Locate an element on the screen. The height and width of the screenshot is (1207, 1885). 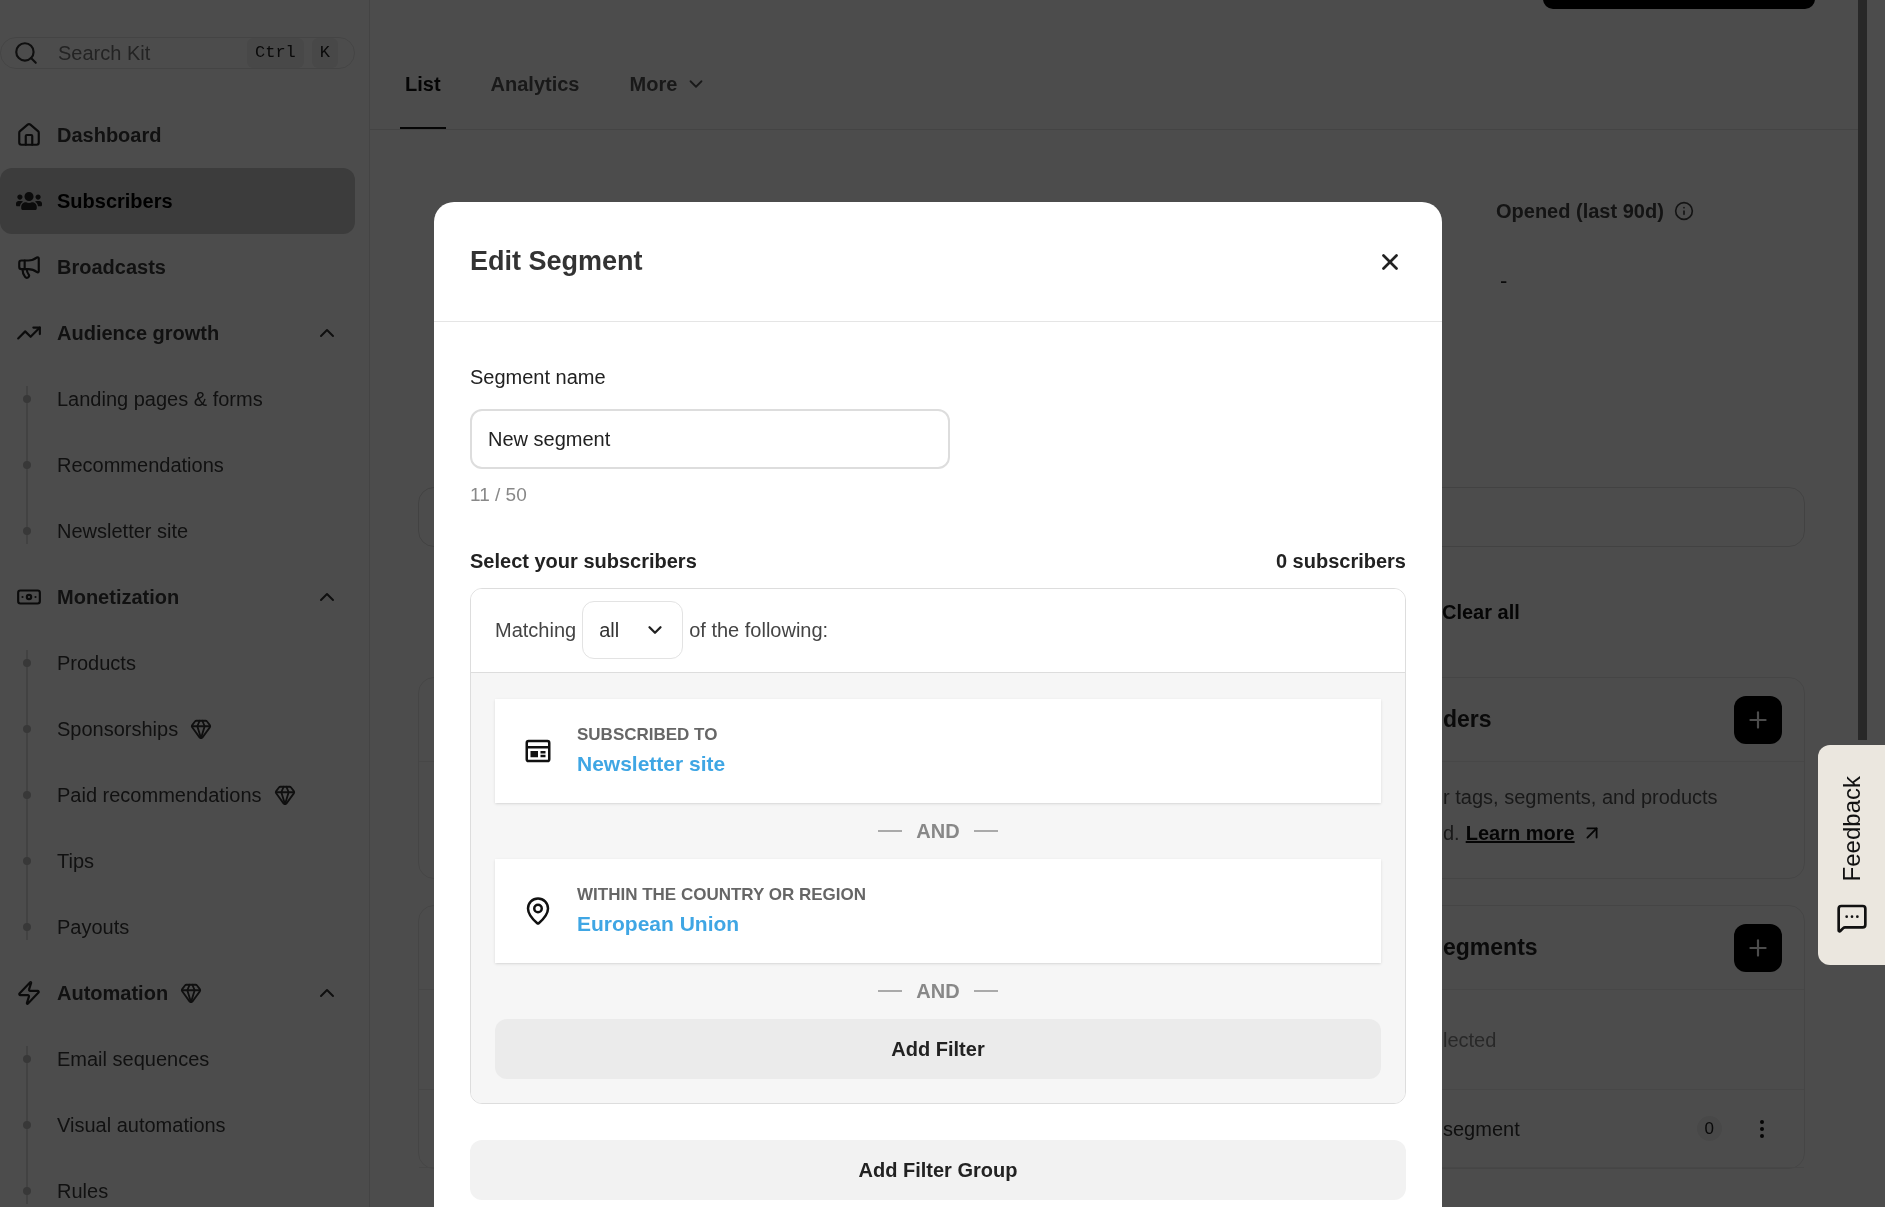
matching-label: Matching is located at coordinates (536, 630).